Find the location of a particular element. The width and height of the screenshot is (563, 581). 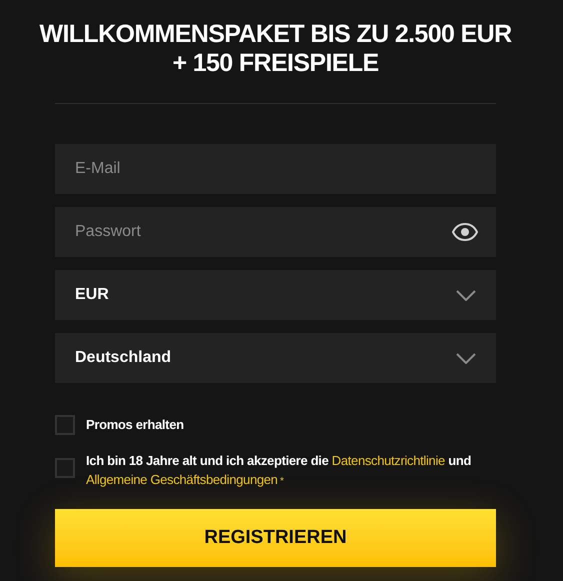

checkbox-label: Promos erhalten is located at coordinates (135, 425).